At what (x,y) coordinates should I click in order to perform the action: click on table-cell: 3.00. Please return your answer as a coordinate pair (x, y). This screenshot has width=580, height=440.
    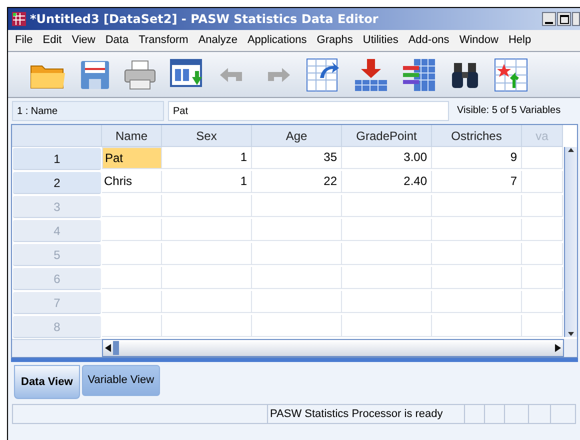
    Looking at the image, I should click on (387, 158).